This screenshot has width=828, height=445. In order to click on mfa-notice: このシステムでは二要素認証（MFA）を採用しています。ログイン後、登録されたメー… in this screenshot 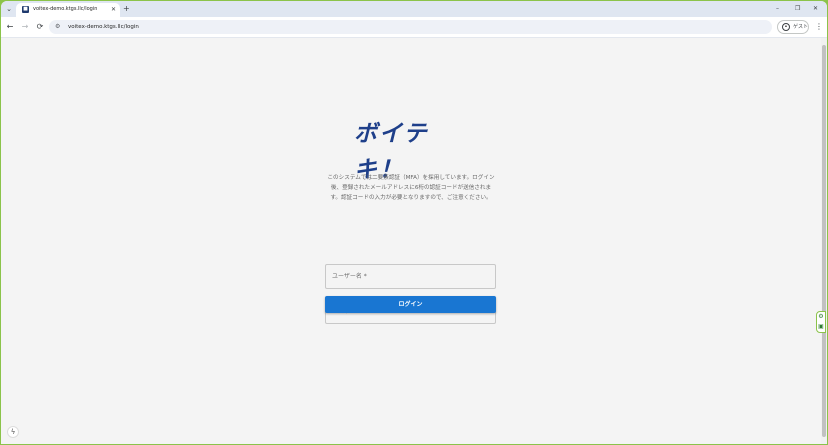, I will do `click(411, 188)`.